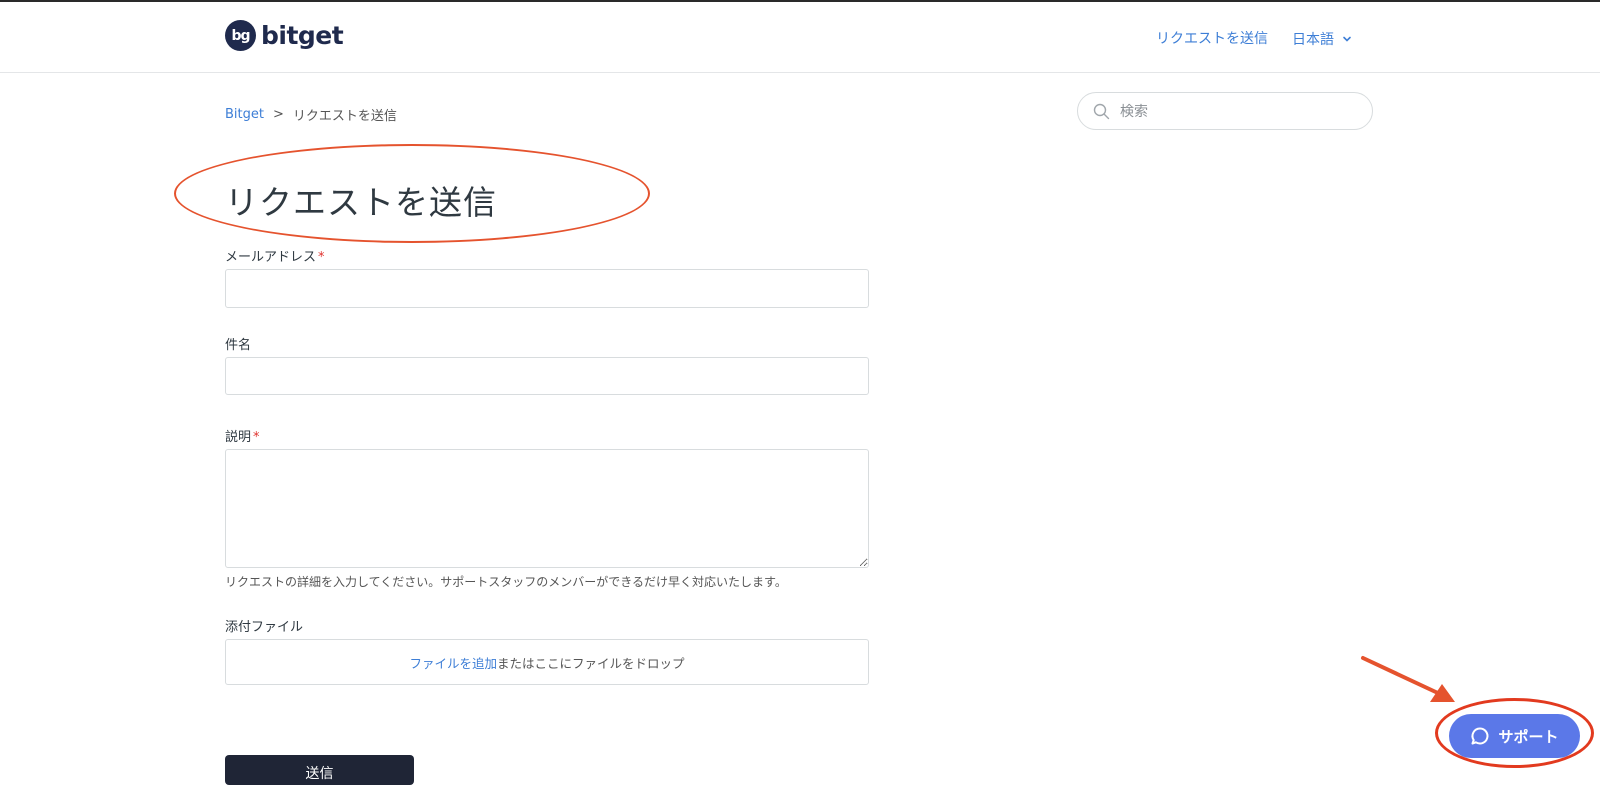 The height and width of the screenshot is (785, 1600). I want to click on breadcrumb: Bitget > リクエストを送信, so click(311, 114).